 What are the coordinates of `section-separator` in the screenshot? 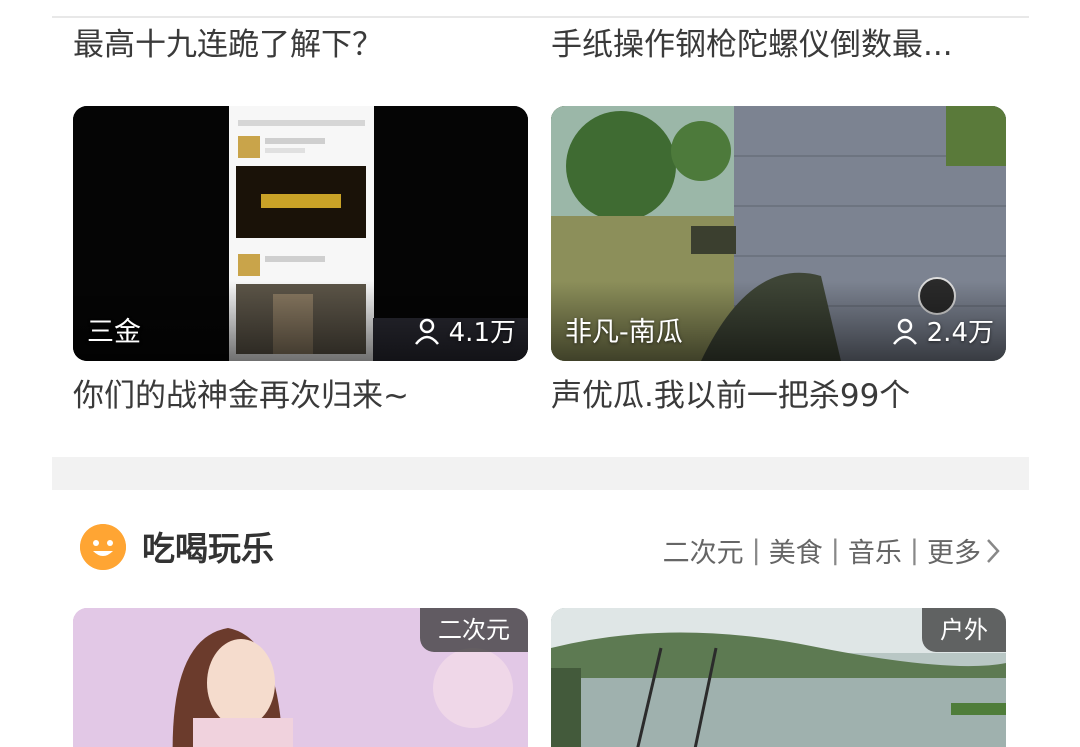 It's located at (540, 473).